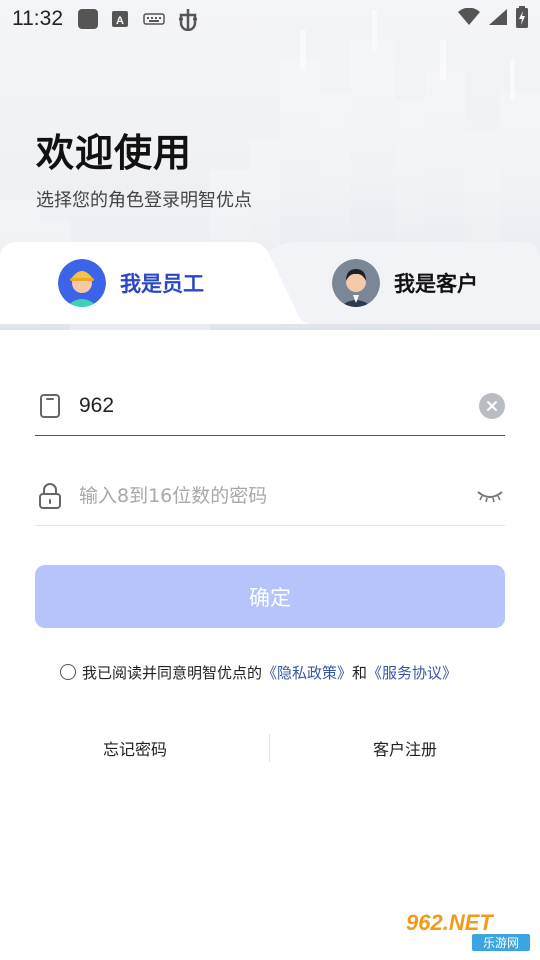  Describe the element at coordinates (50, 406) in the screenshot. I see `phone-icon` at that location.